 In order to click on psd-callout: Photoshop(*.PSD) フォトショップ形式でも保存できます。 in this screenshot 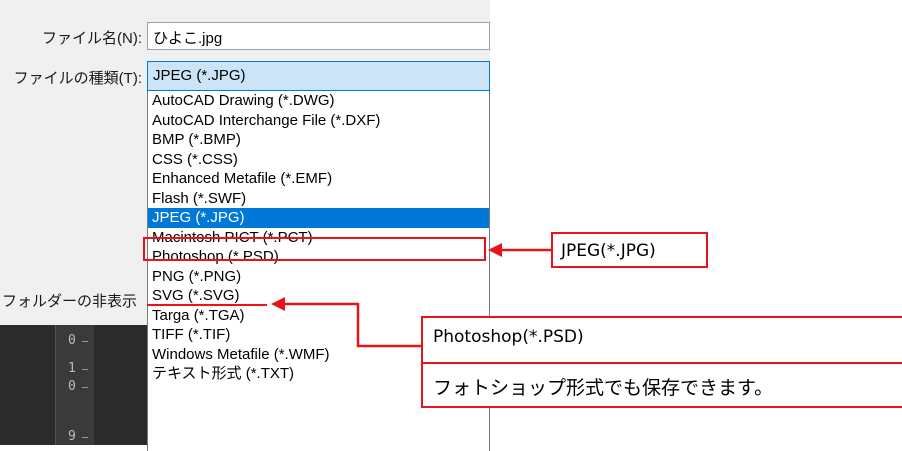, I will do `click(661, 362)`.